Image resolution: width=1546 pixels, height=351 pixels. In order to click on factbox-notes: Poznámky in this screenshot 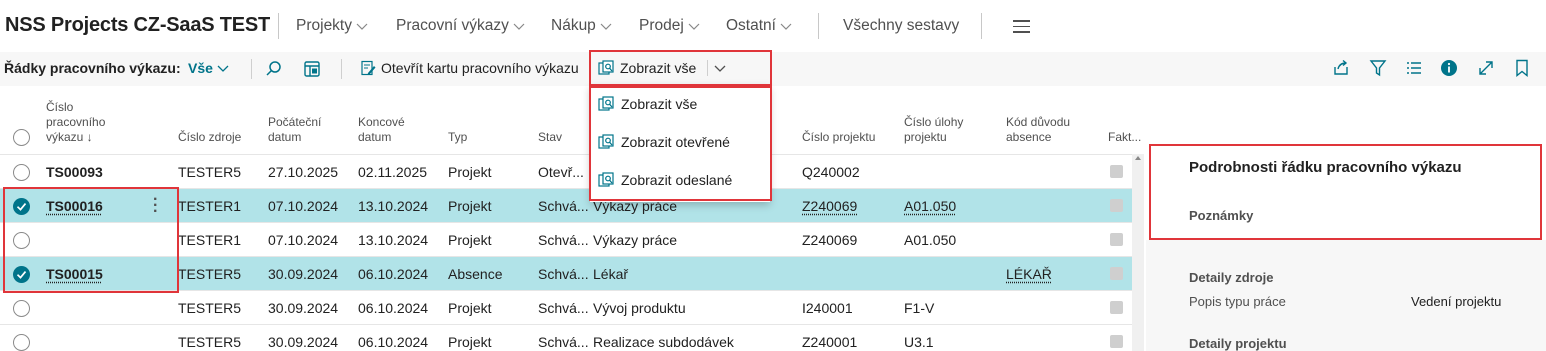, I will do `click(1221, 215)`.